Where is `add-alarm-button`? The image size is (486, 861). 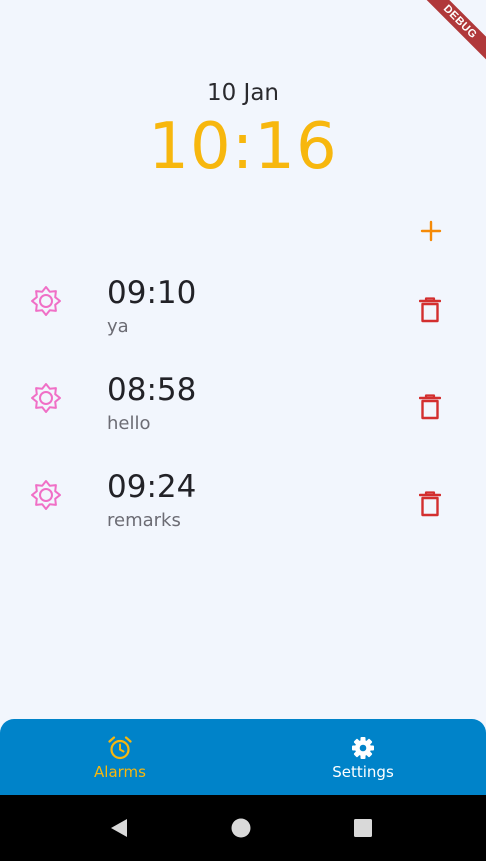 add-alarm-button is located at coordinates (431, 231).